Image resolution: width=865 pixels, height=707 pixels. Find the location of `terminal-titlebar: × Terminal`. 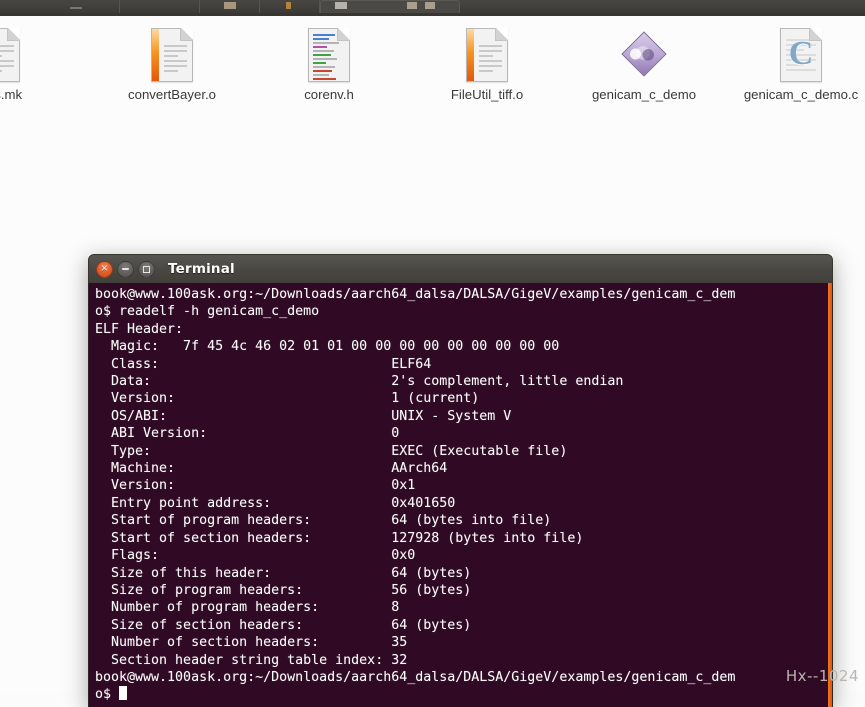

terminal-titlebar: × Terminal is located at coordinates (460, 268).